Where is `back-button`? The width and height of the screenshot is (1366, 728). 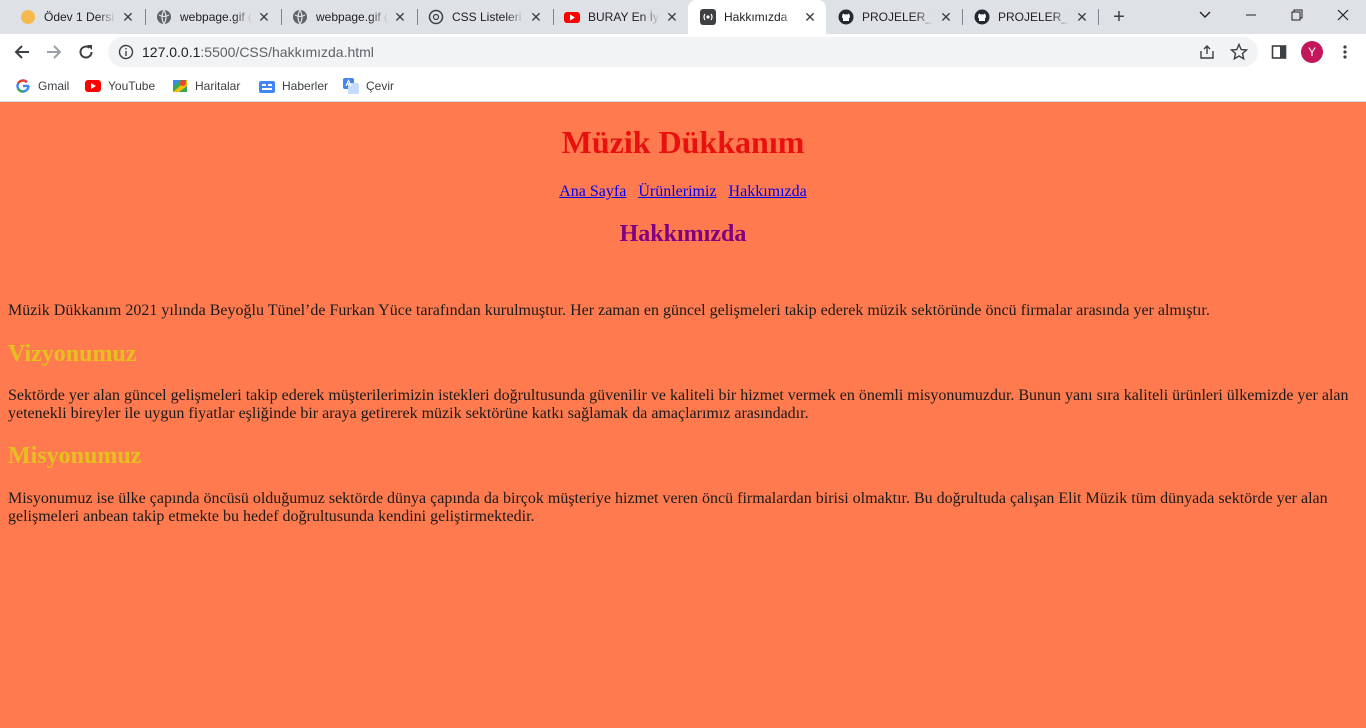 back-button is located at coordinates (22, 52).